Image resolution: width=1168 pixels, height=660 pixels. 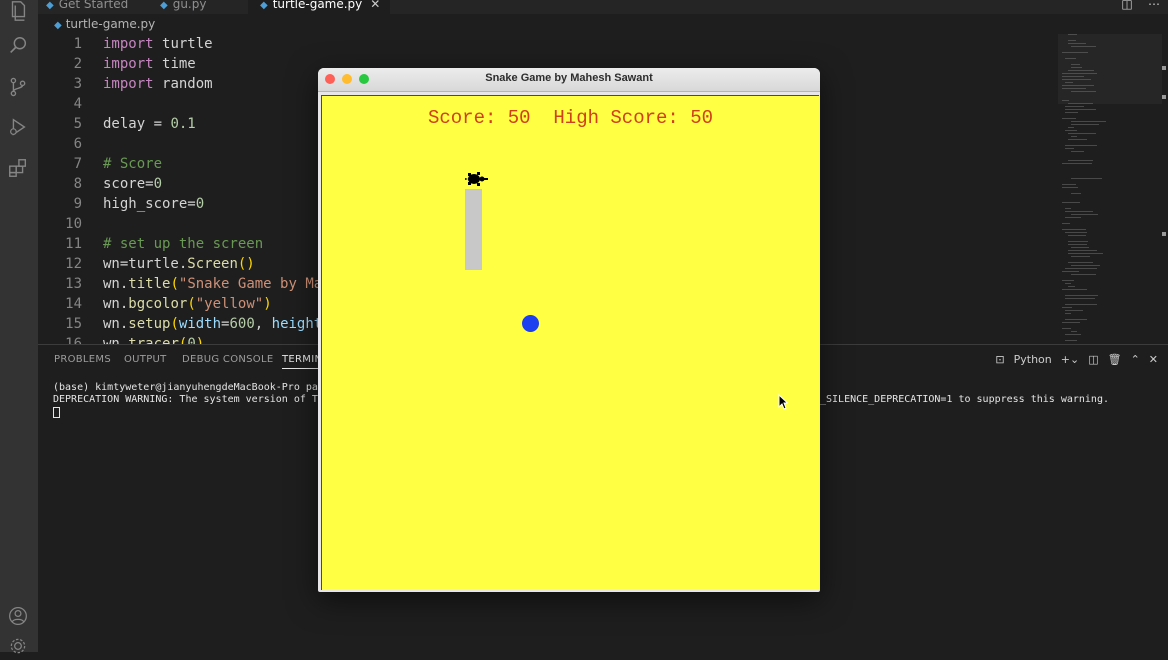 What do you see at coordinates (1000, 359) in the screenshot?
I see `terminal-shell-icon: ⊡` at bounding box center [1000, 359].